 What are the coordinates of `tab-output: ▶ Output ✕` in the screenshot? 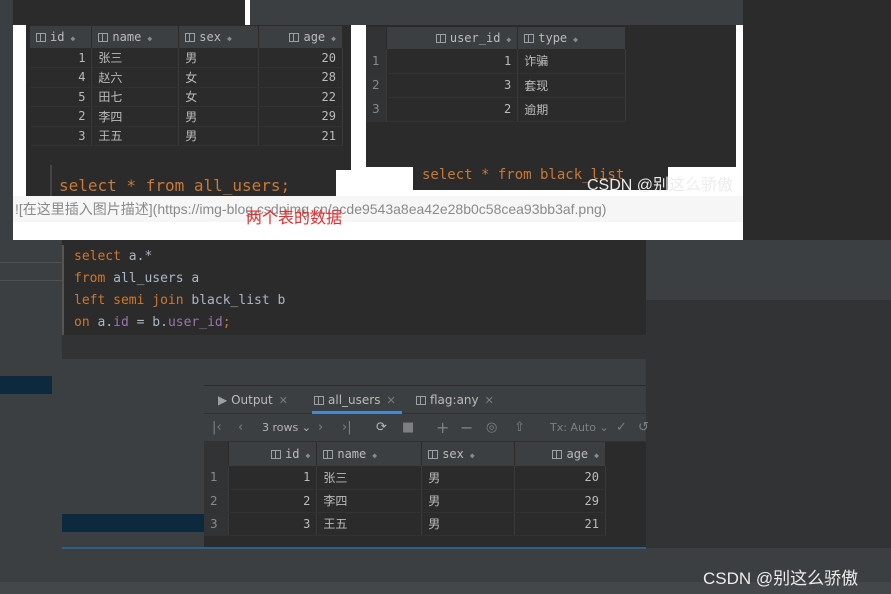 It's located at (253, 400).